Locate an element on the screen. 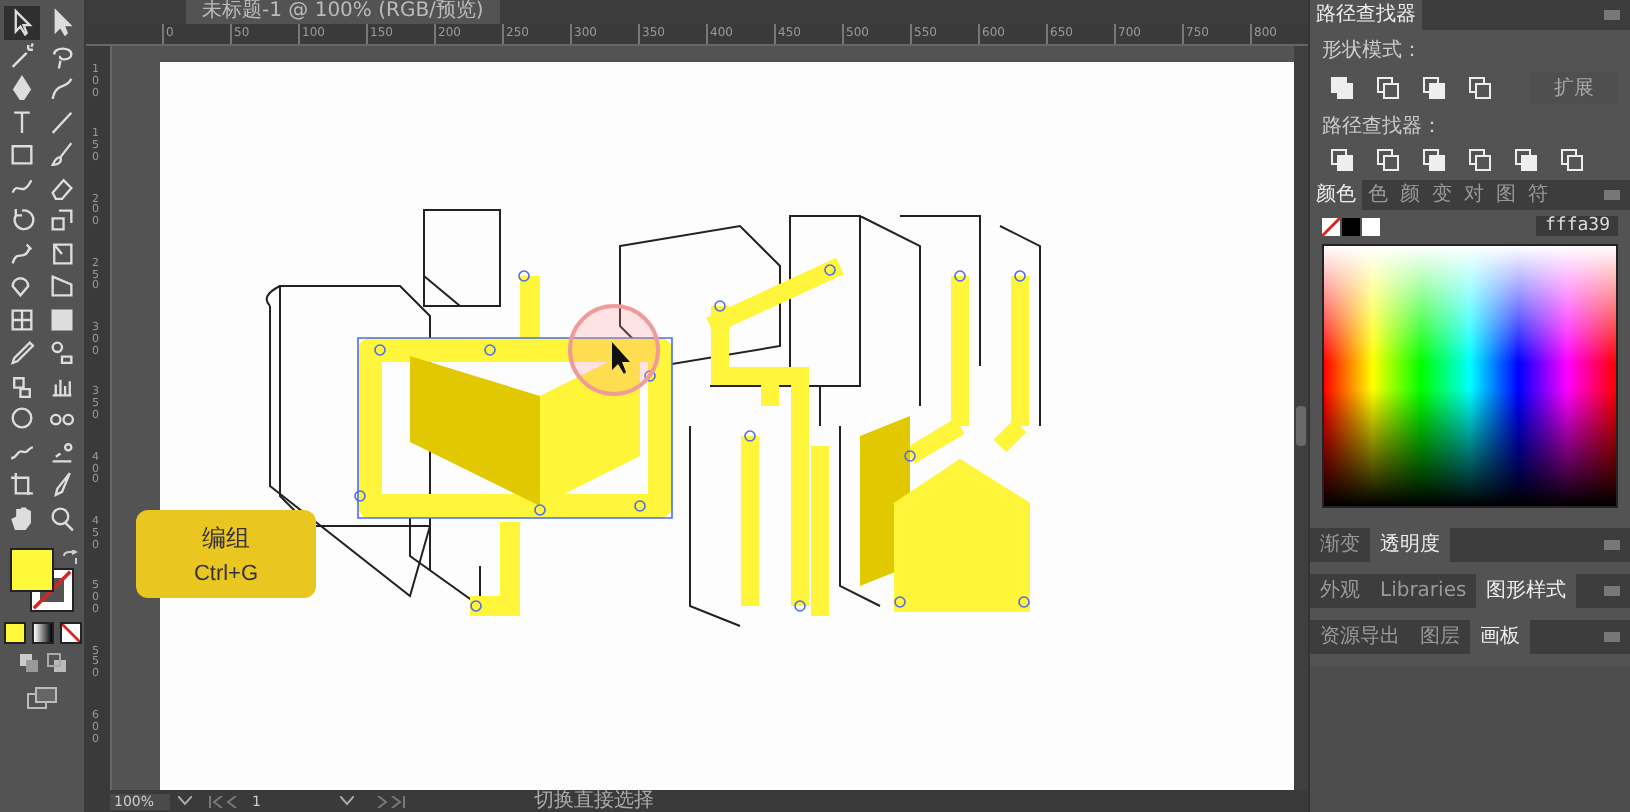 This screenshot has height=812, width=1630. panel-tab: 画板 is located at coordinates (1500, 637).